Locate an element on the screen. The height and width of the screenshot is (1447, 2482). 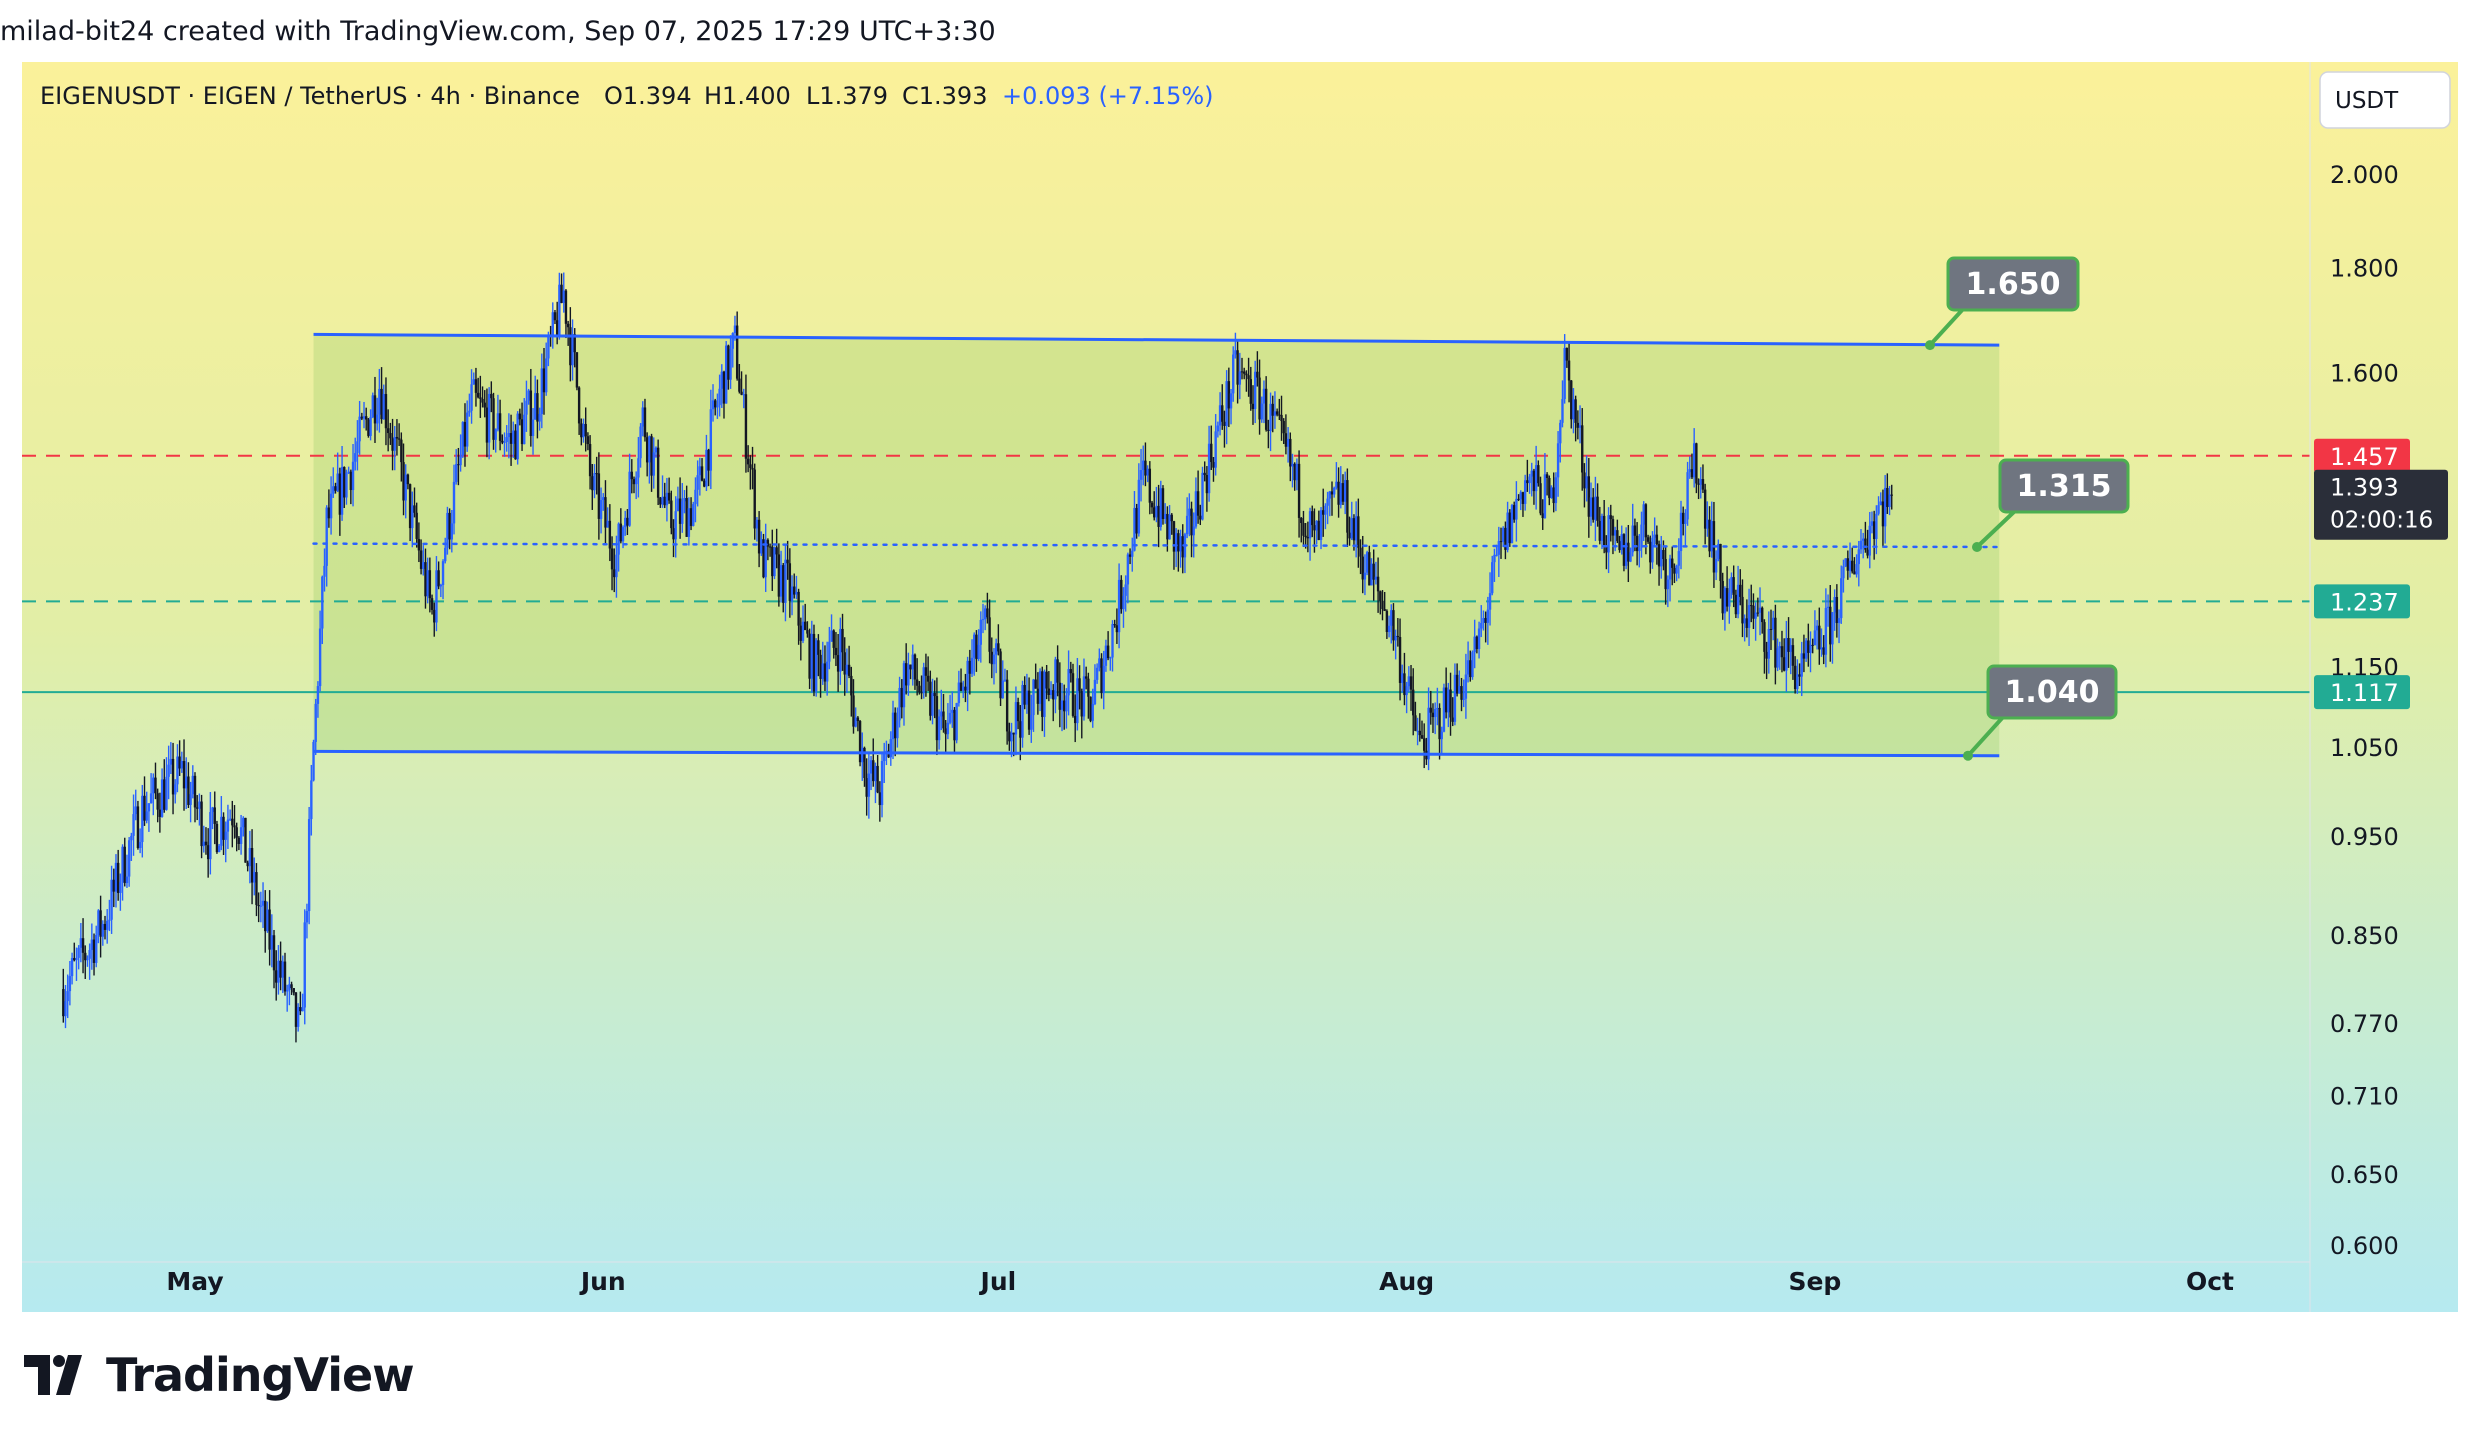
x-axis-tick-label: Jun is located at coordinates (602, 1281).